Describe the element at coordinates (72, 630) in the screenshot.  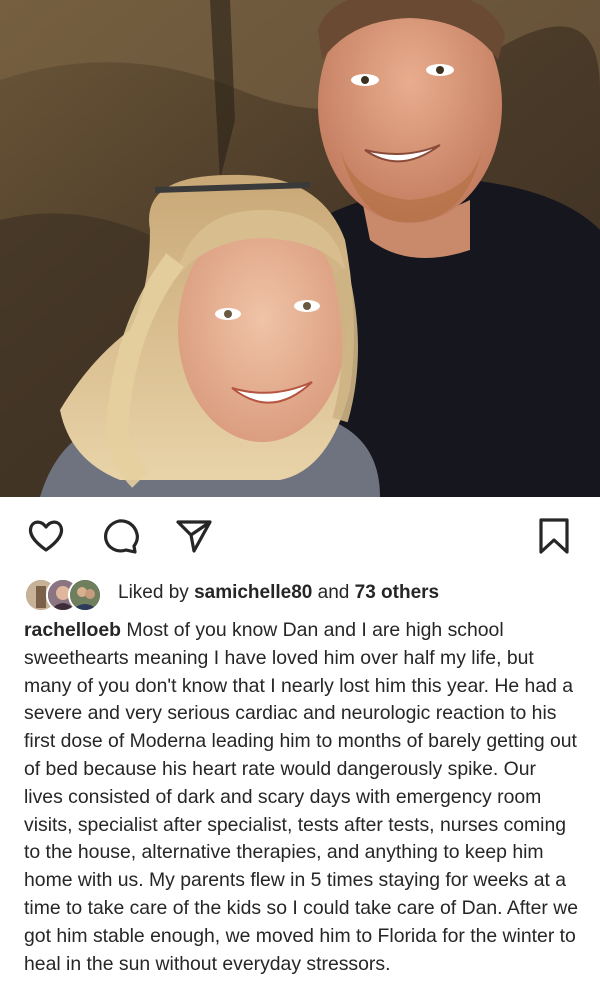
I see `caption-username: rachelloeb` at that location.